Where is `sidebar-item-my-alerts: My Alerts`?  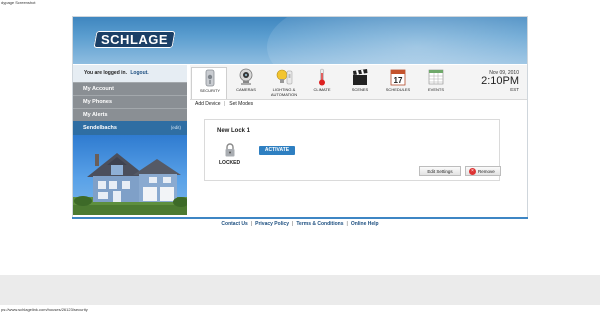
sidebar-item-my-alerts: My Alerts is located at coordinates (130, 114).